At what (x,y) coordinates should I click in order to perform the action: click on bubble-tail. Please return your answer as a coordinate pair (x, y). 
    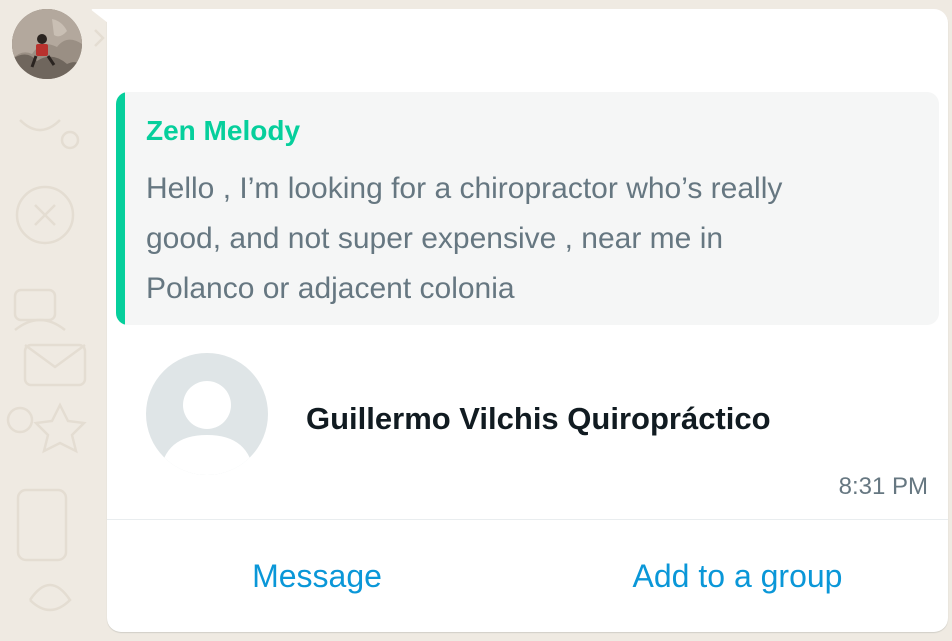
    Looking at the image, I should click on (99, 16).